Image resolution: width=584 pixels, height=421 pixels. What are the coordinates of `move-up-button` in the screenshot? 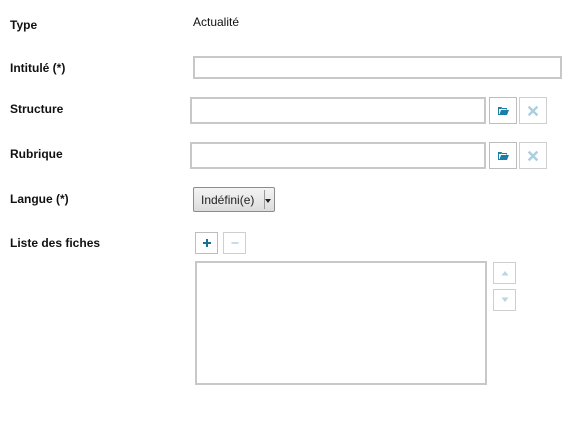 It's located at (504, 273).